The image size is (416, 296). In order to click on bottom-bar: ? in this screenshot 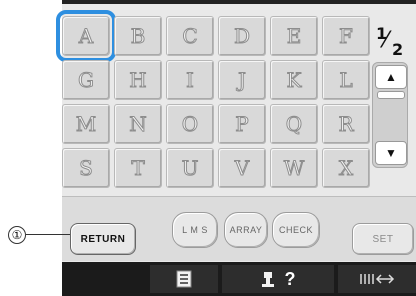, I will do `click(239, 279)`.